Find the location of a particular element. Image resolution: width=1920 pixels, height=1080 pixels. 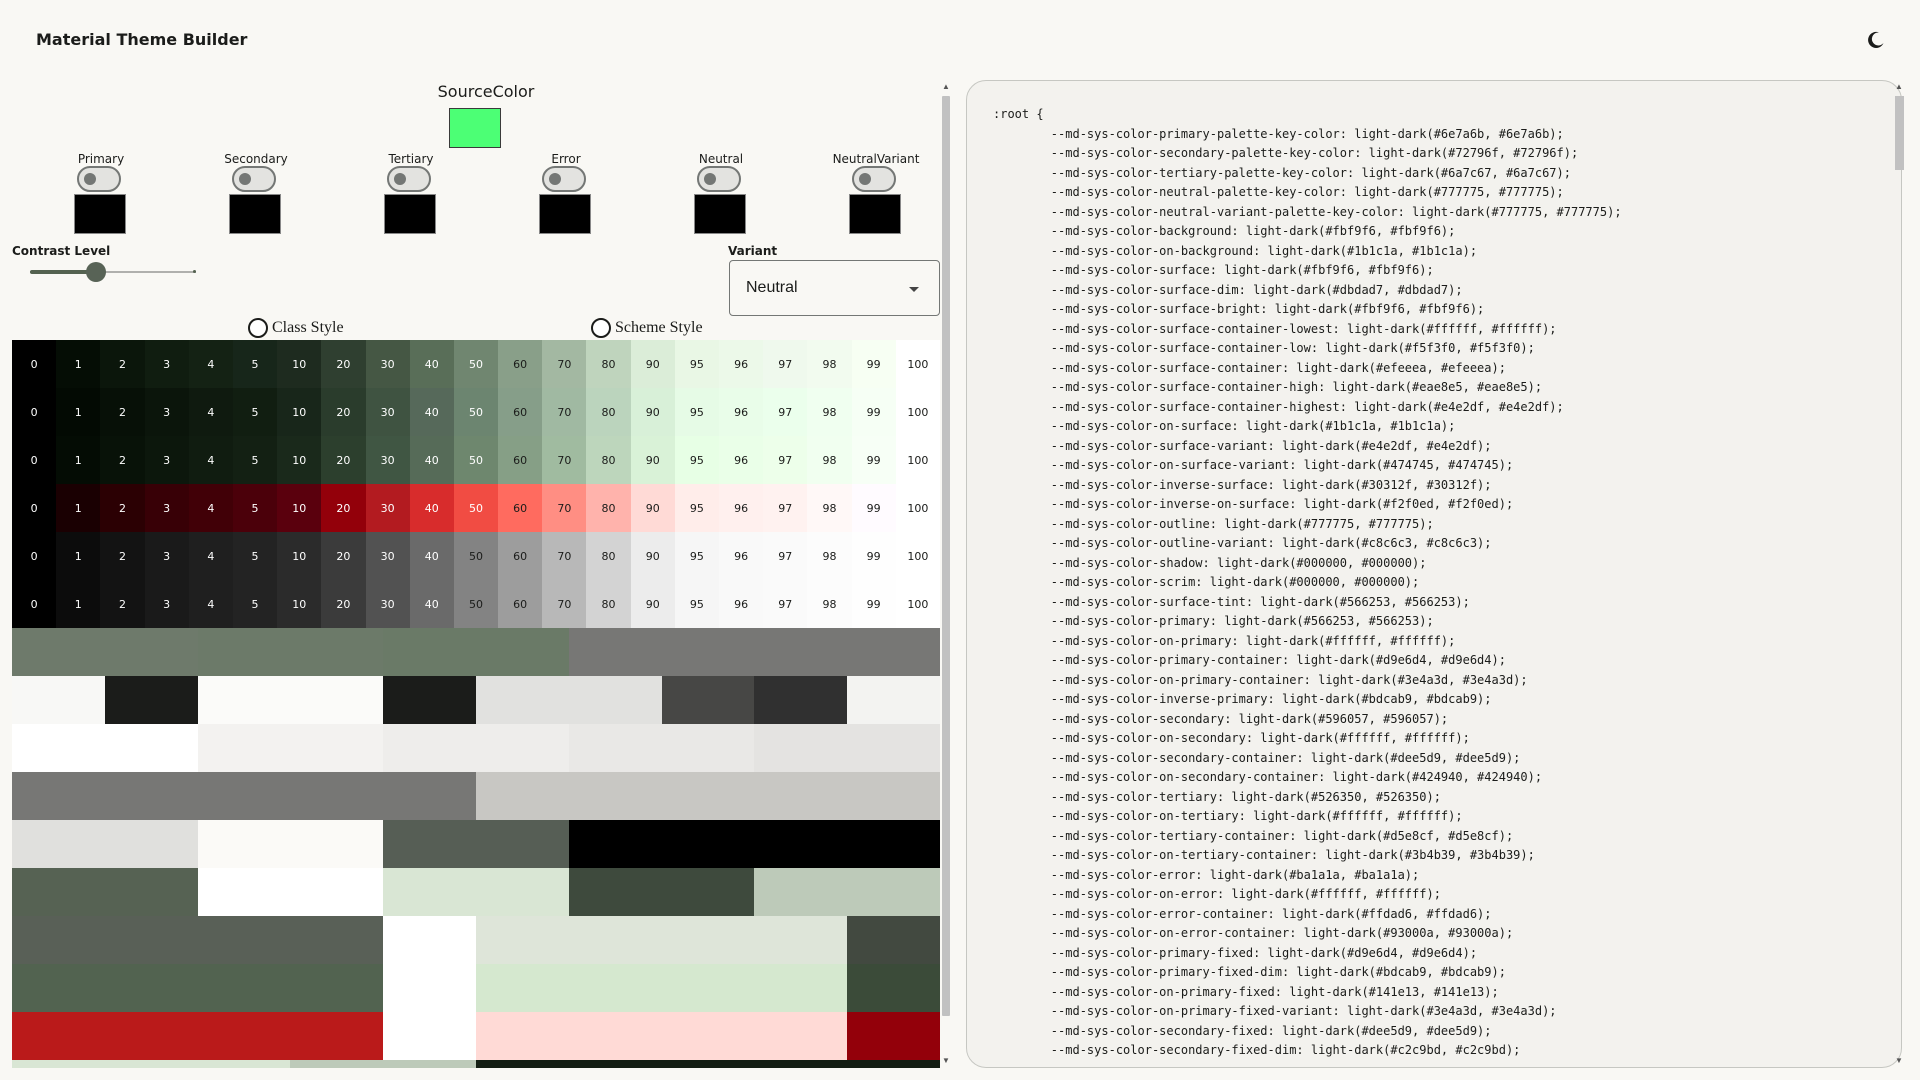

tone-cell: 99 is located at coordinates (873, 556).